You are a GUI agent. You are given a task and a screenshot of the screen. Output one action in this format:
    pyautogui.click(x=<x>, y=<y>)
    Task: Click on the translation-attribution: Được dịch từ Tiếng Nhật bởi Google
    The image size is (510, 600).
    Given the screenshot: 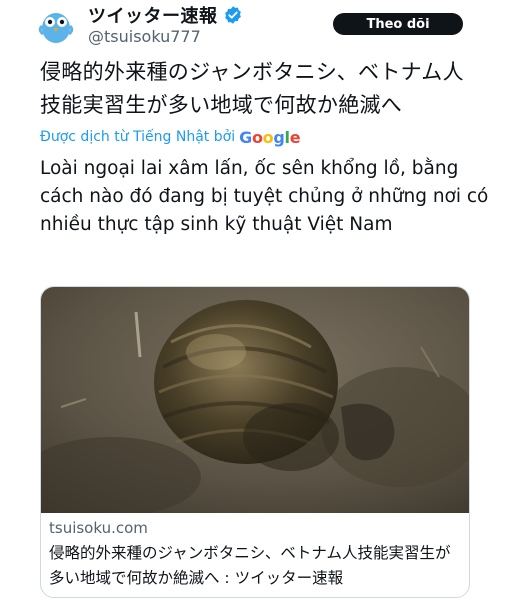 What is the action you would take?
    pyautogui.click(x=170, y=137)
    